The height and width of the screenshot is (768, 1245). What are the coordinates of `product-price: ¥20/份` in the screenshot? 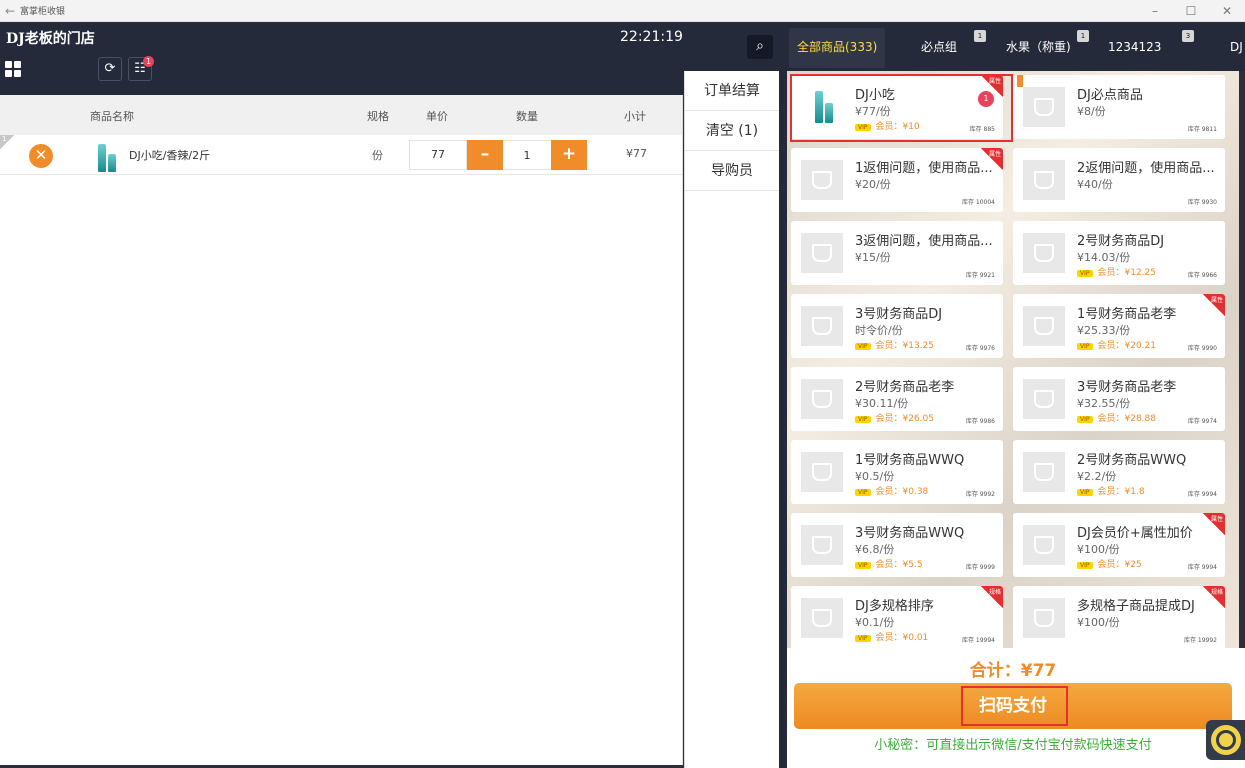 It's located at (873, 184).